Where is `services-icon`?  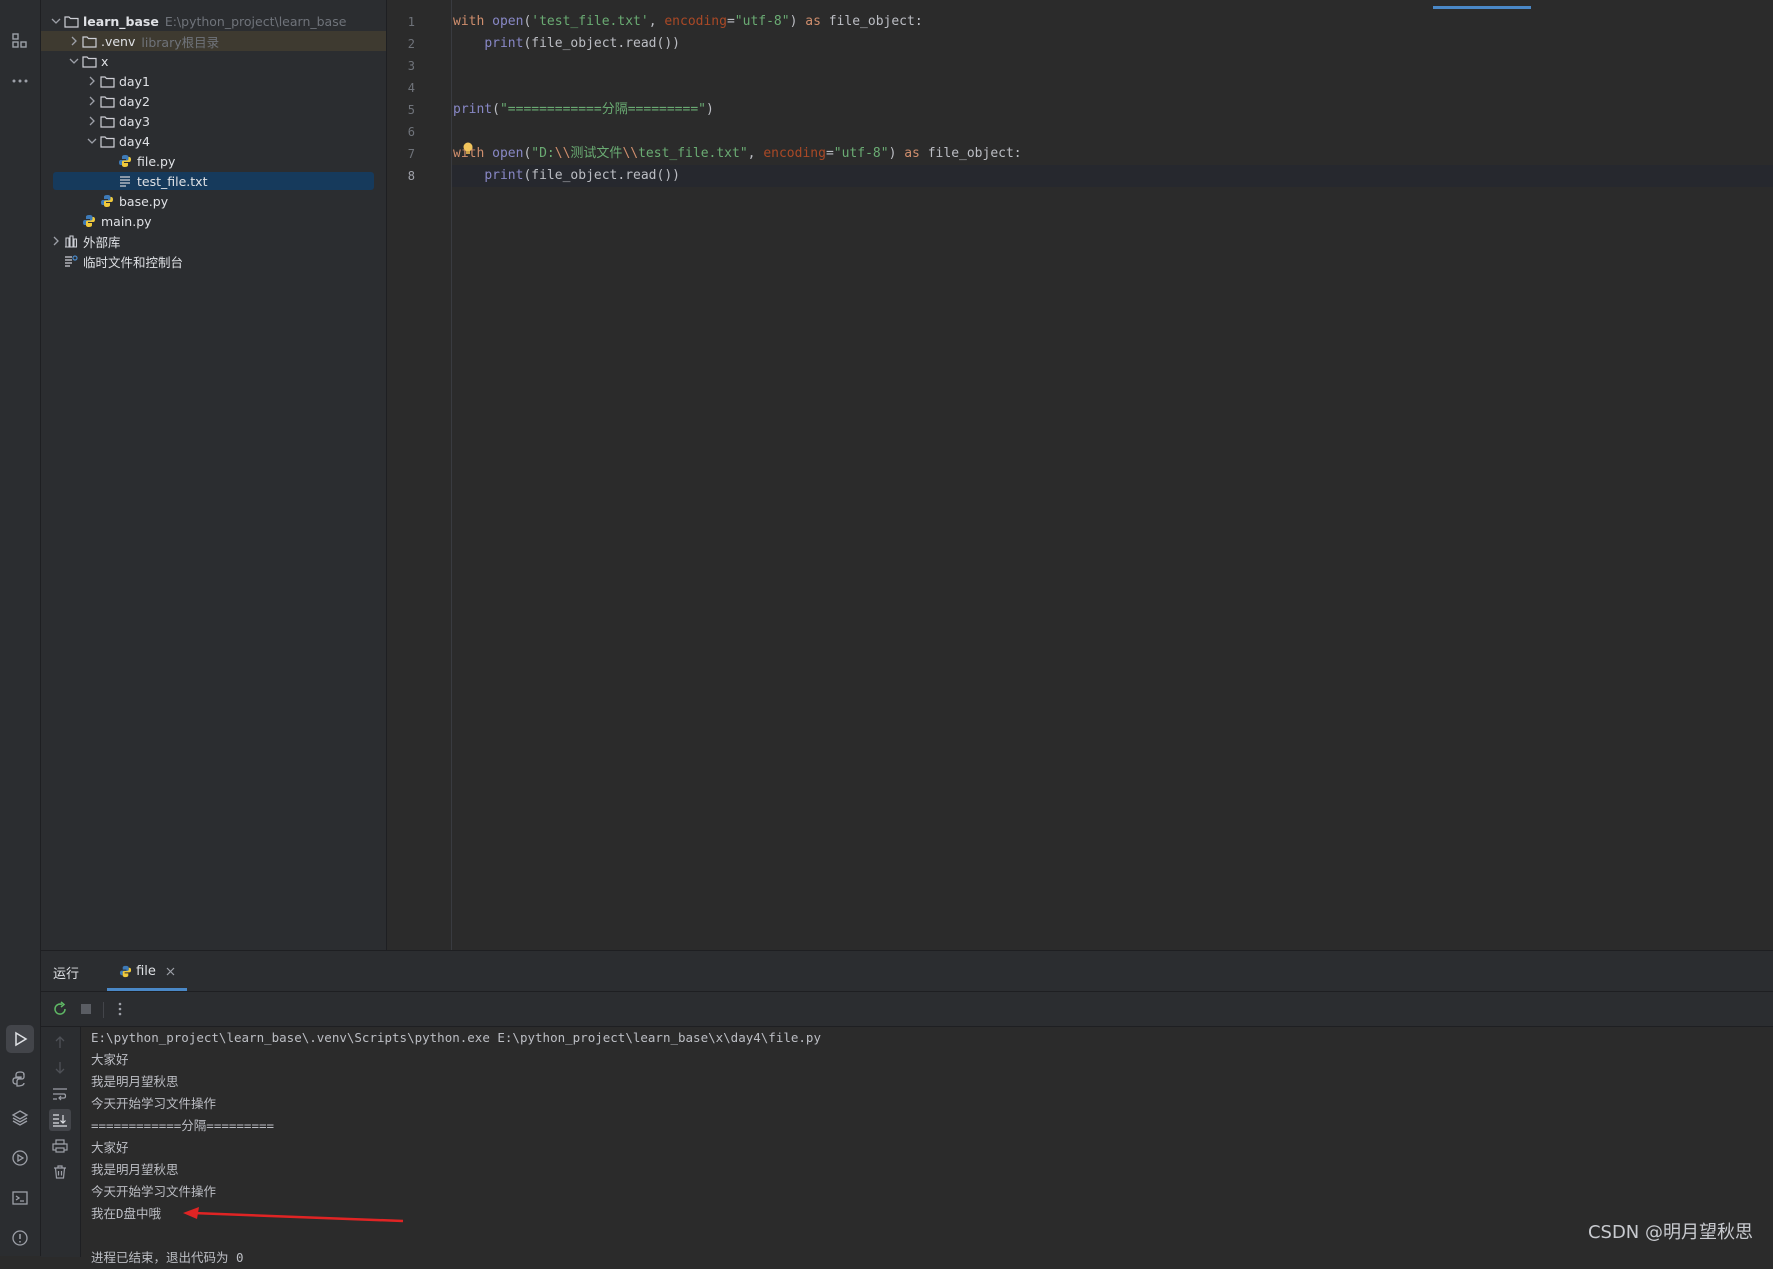
services-icon is located at coordinates (20, 1158).